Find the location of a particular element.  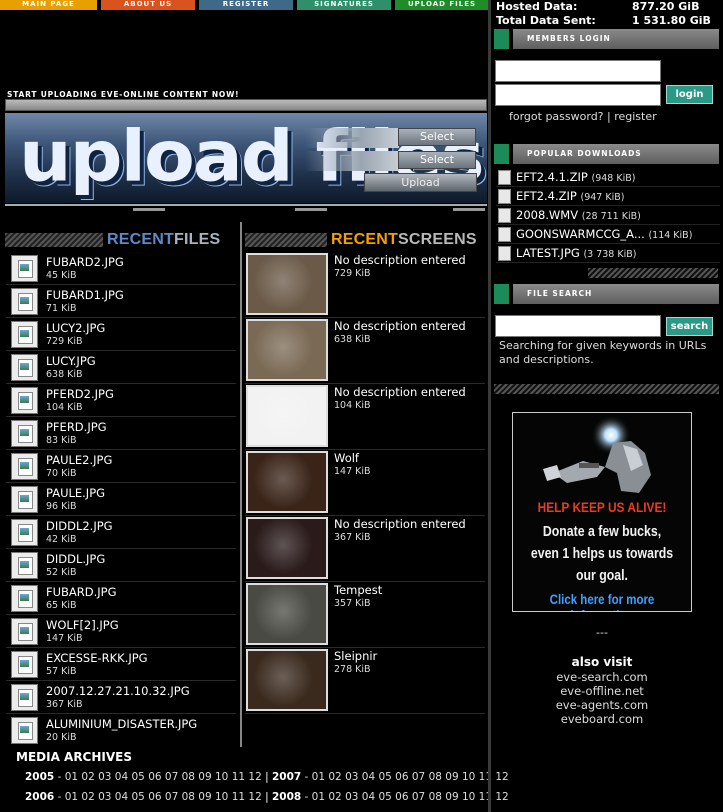

image-file-icon is located at coordinates (24, 433).